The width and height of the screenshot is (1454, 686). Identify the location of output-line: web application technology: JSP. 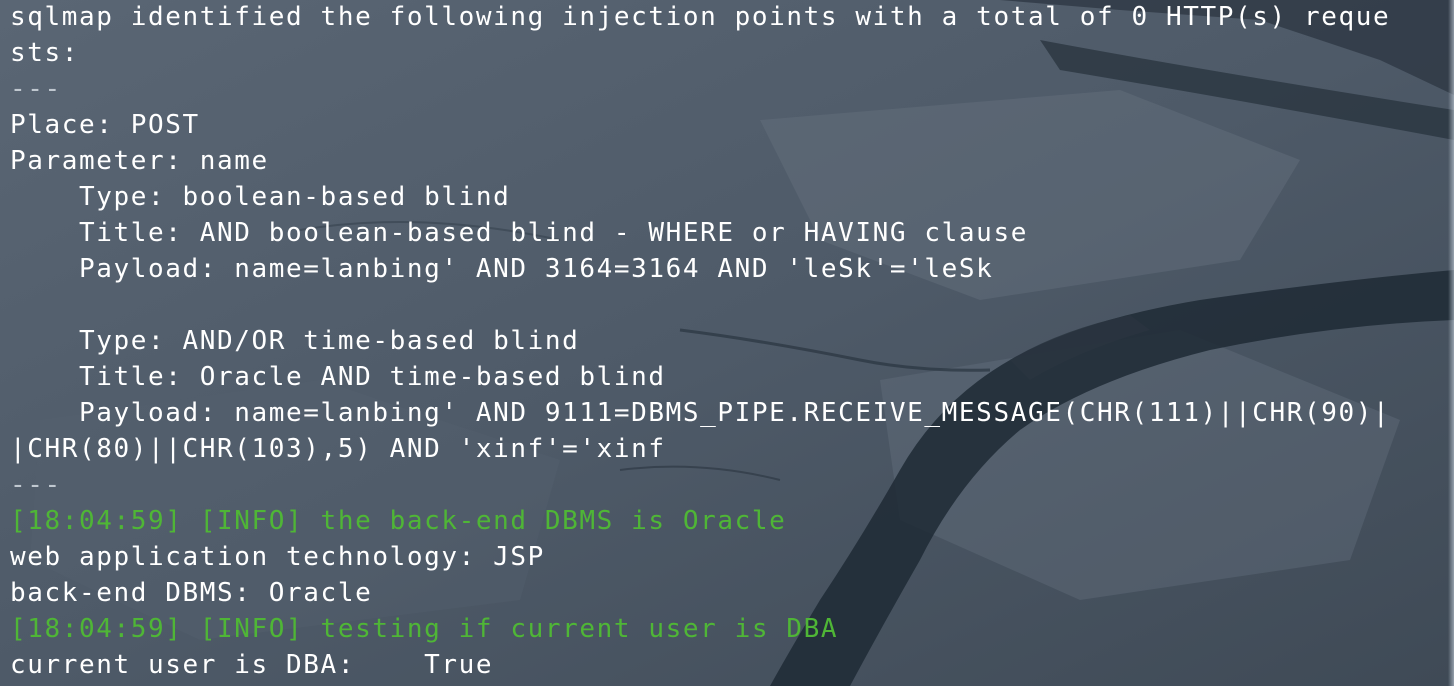
(277, 557).